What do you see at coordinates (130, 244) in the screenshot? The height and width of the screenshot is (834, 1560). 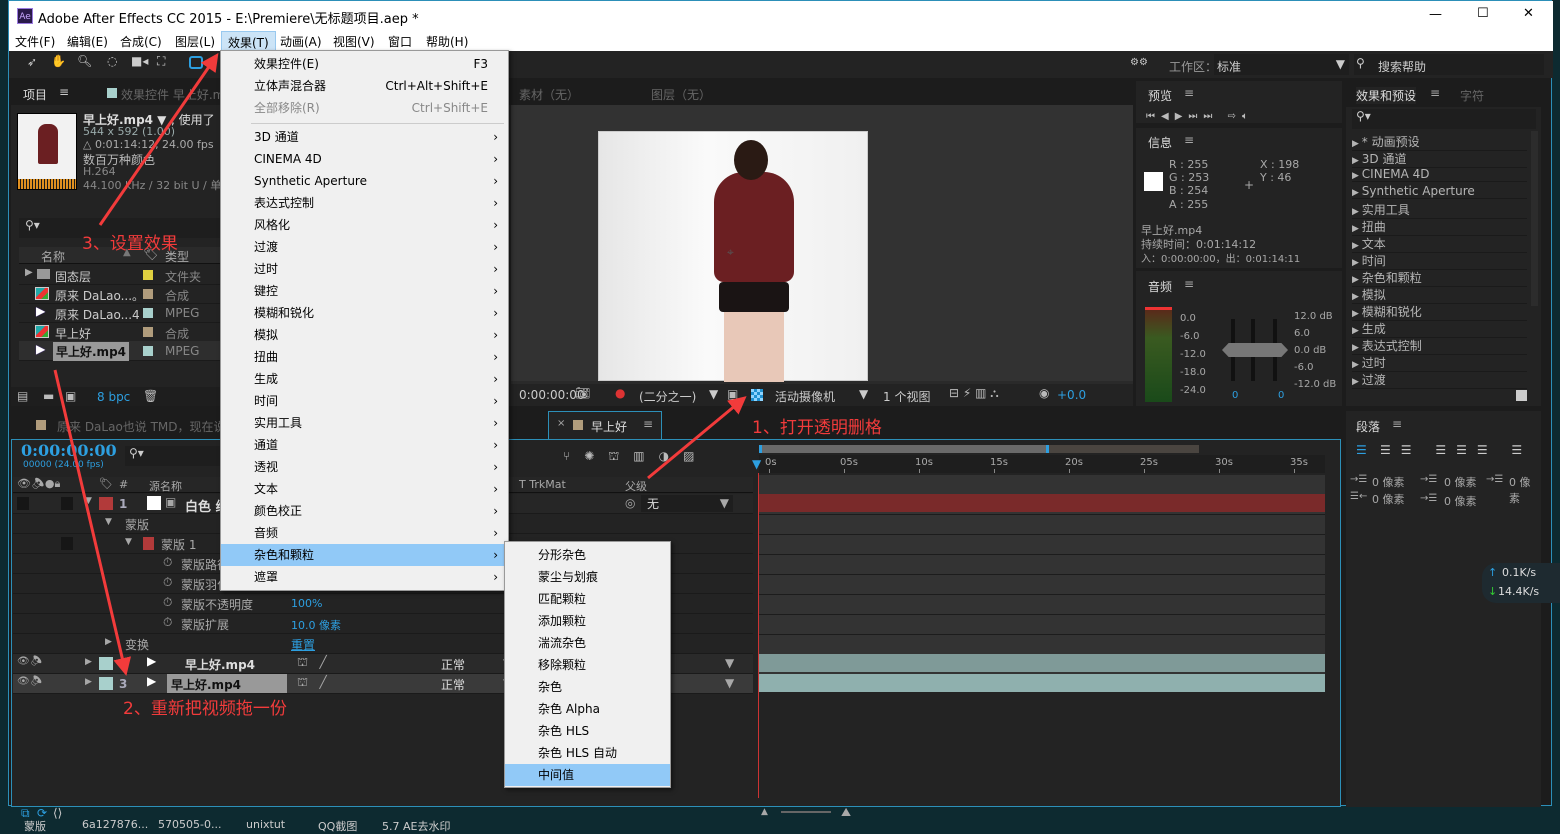 I see `annotation-step3: 3、设置效果` at bounding box center [130, 244].